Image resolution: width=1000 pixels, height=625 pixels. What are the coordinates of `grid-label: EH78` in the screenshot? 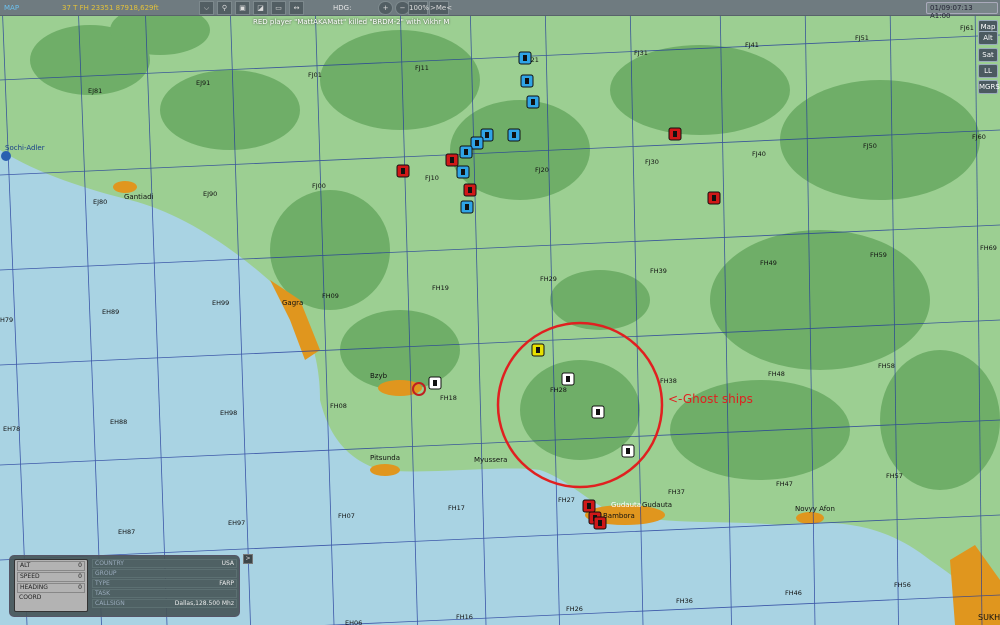 It's located at (11, 429).